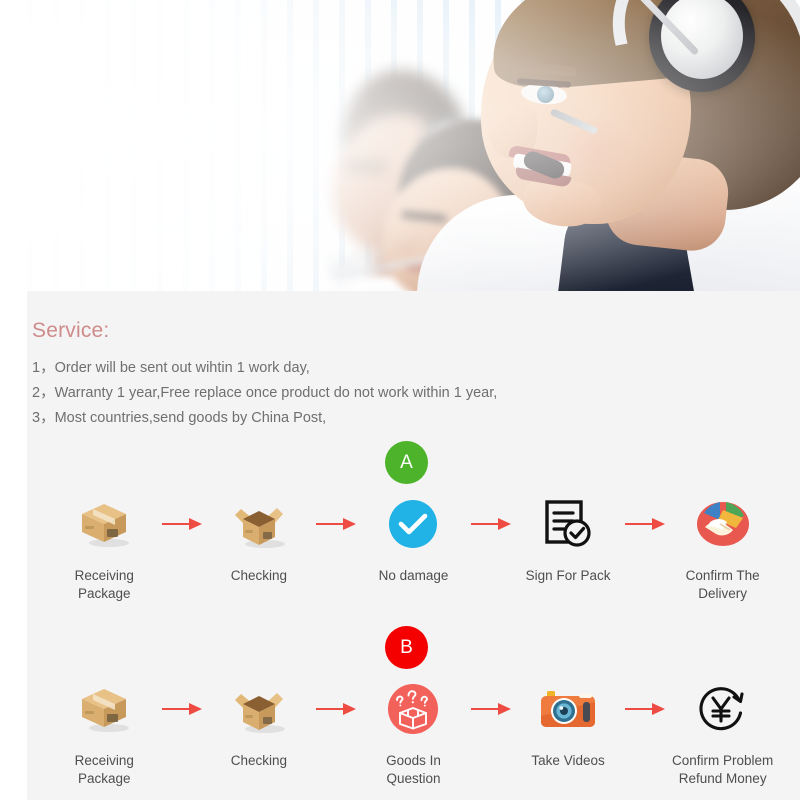 The image size is (800, 800). Describe the element at coordinates (413, 524) in the screenshot. I see `blue-check-circle-icon` at that location.